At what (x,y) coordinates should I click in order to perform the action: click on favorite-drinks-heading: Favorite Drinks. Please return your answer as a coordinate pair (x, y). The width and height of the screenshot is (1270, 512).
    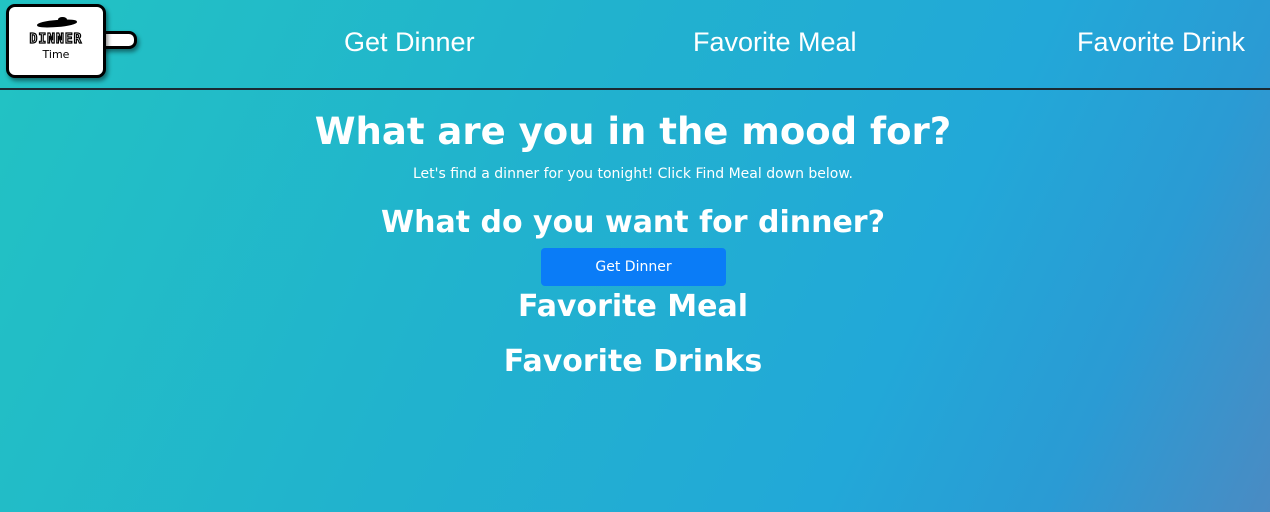
    Looking at the image, I should click on (633, 362).